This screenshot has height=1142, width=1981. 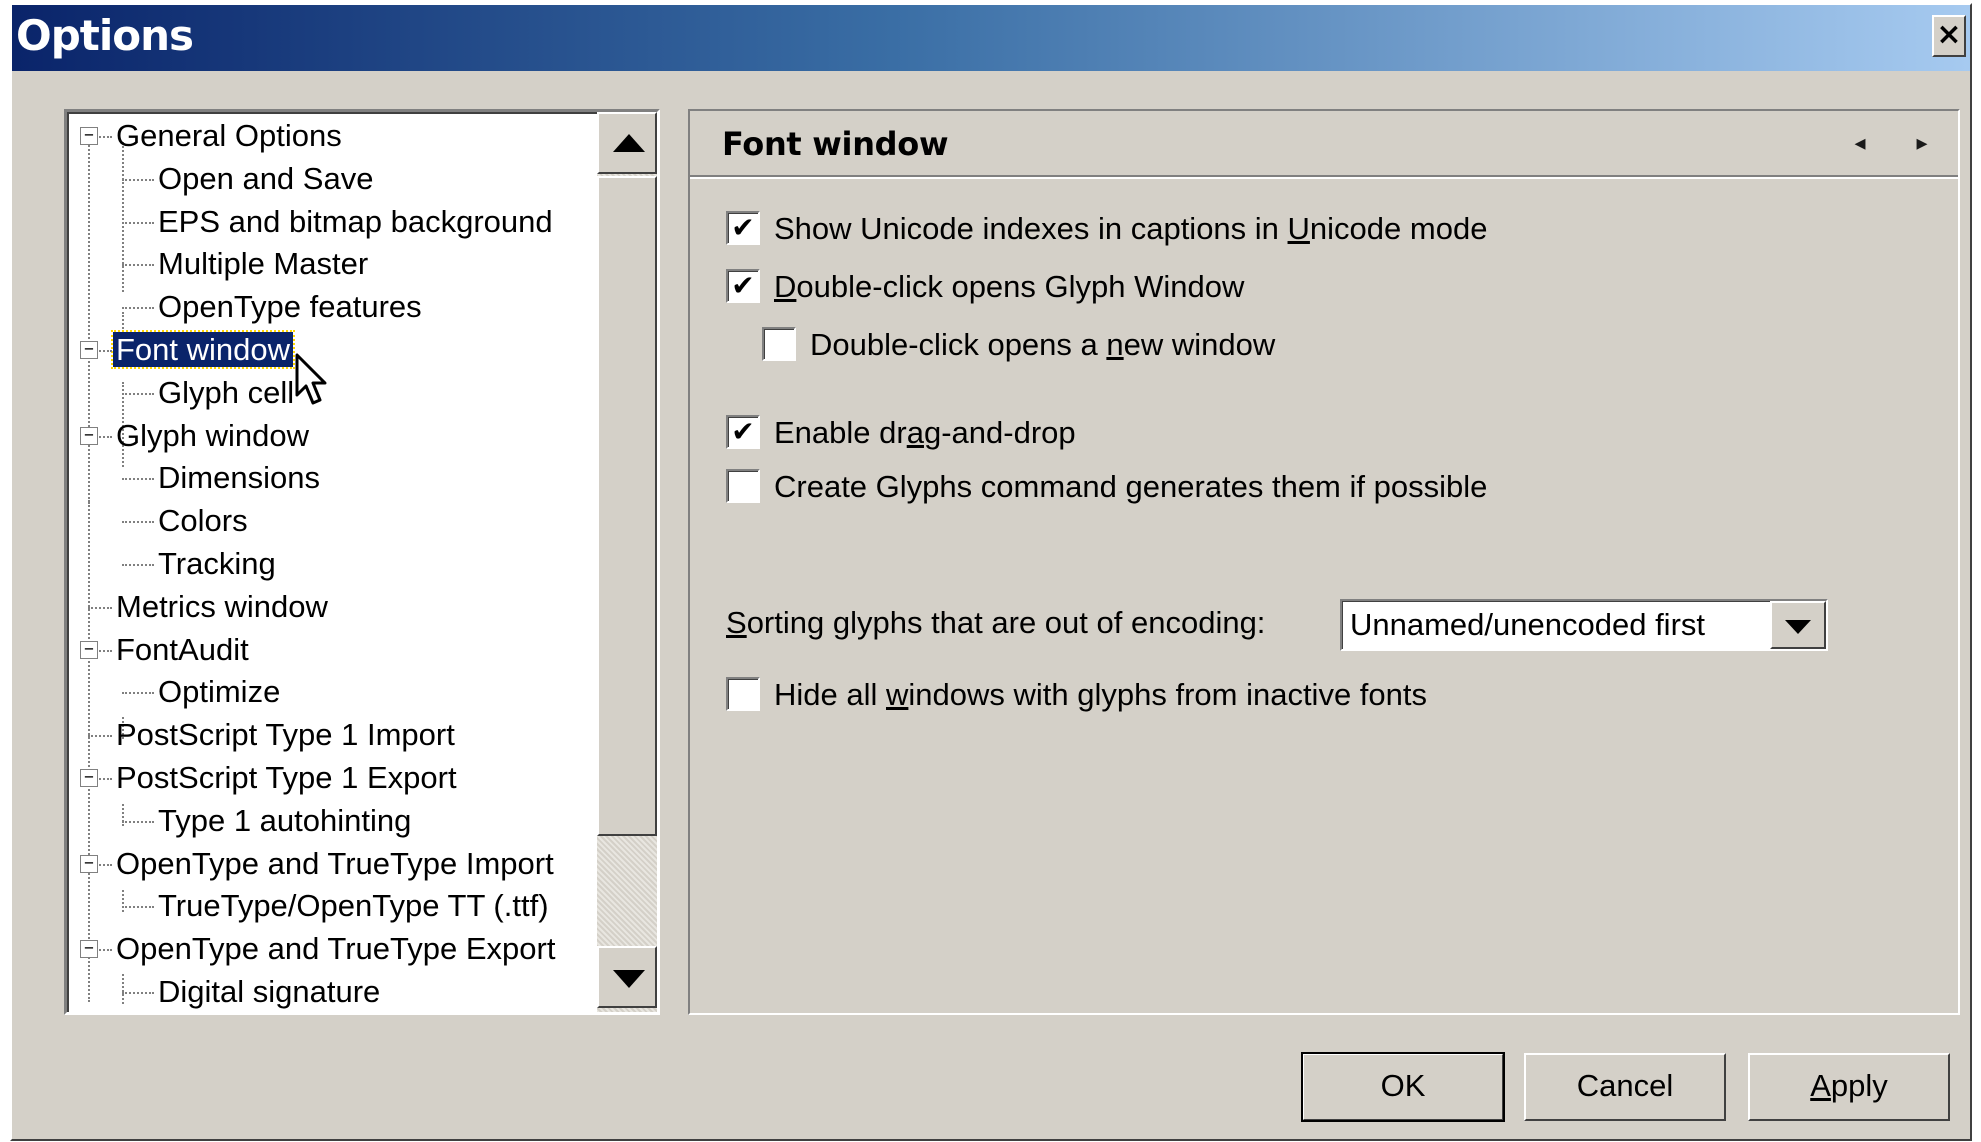 I want to click on chevron-down-icon, so click(x=1798, y=627).